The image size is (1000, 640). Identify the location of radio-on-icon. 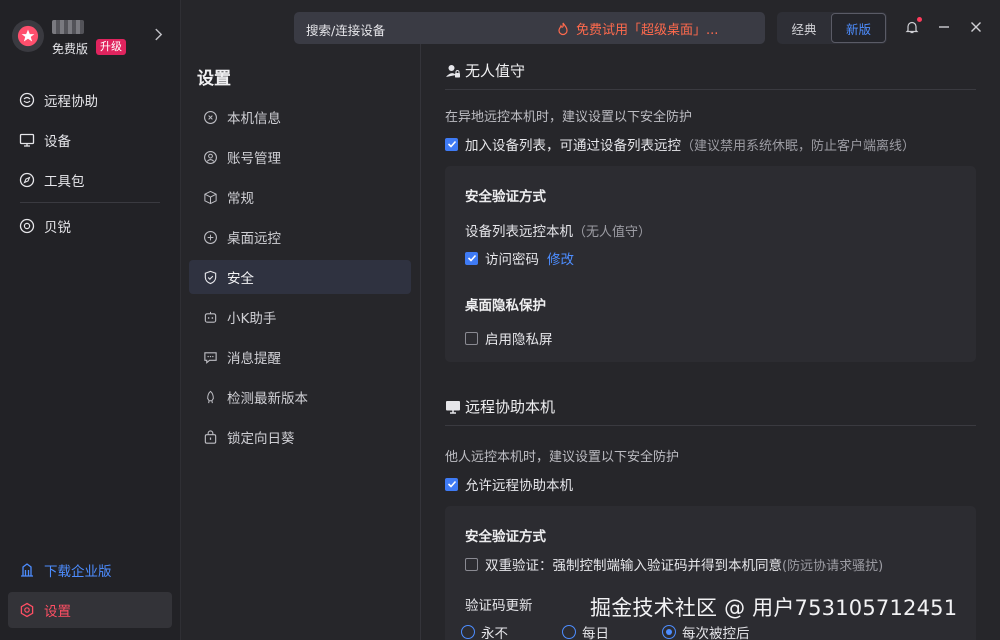
(669, 632).